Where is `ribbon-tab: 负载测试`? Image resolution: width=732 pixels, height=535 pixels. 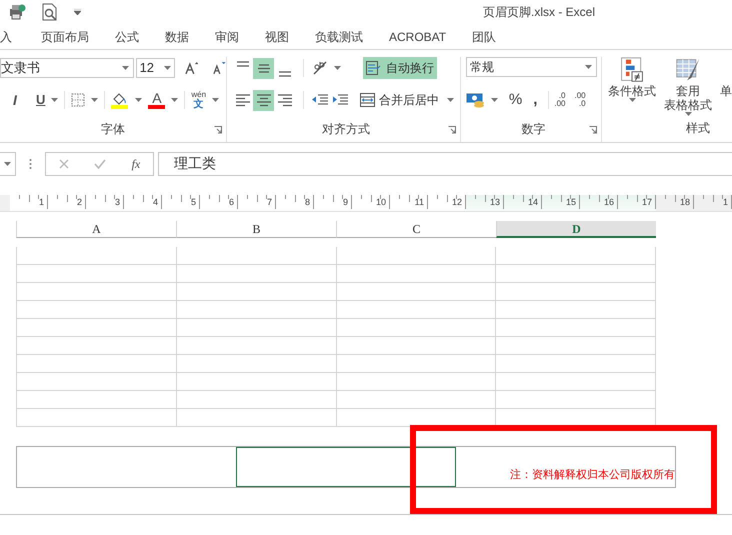
ribbon-tab: 负载测试 is located at coordinates (339, 37).